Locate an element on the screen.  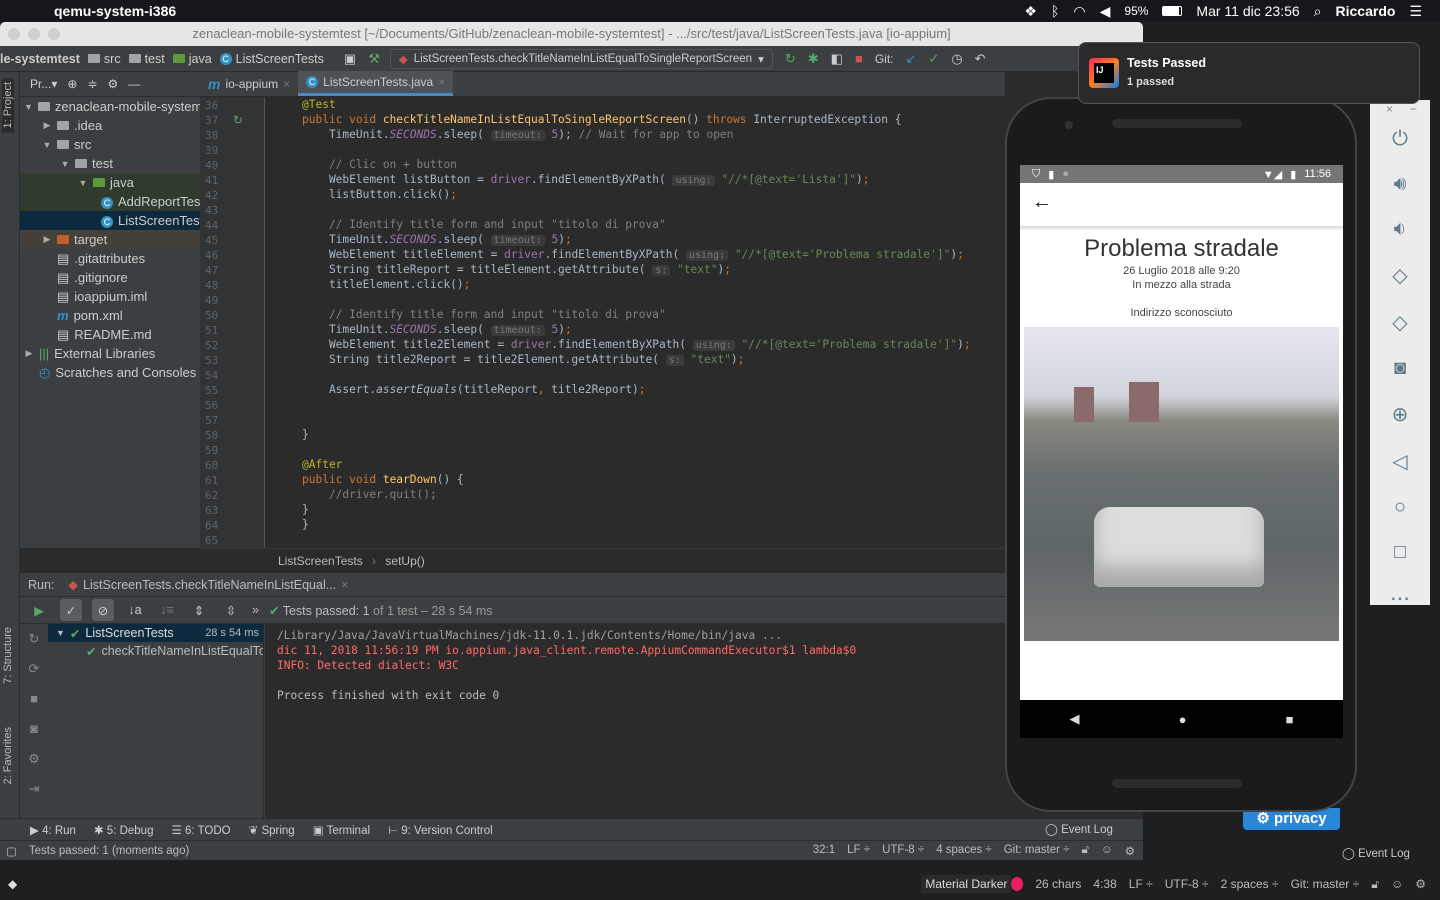
wifi-icon: ◠ is located at coordinates (1079, 11).